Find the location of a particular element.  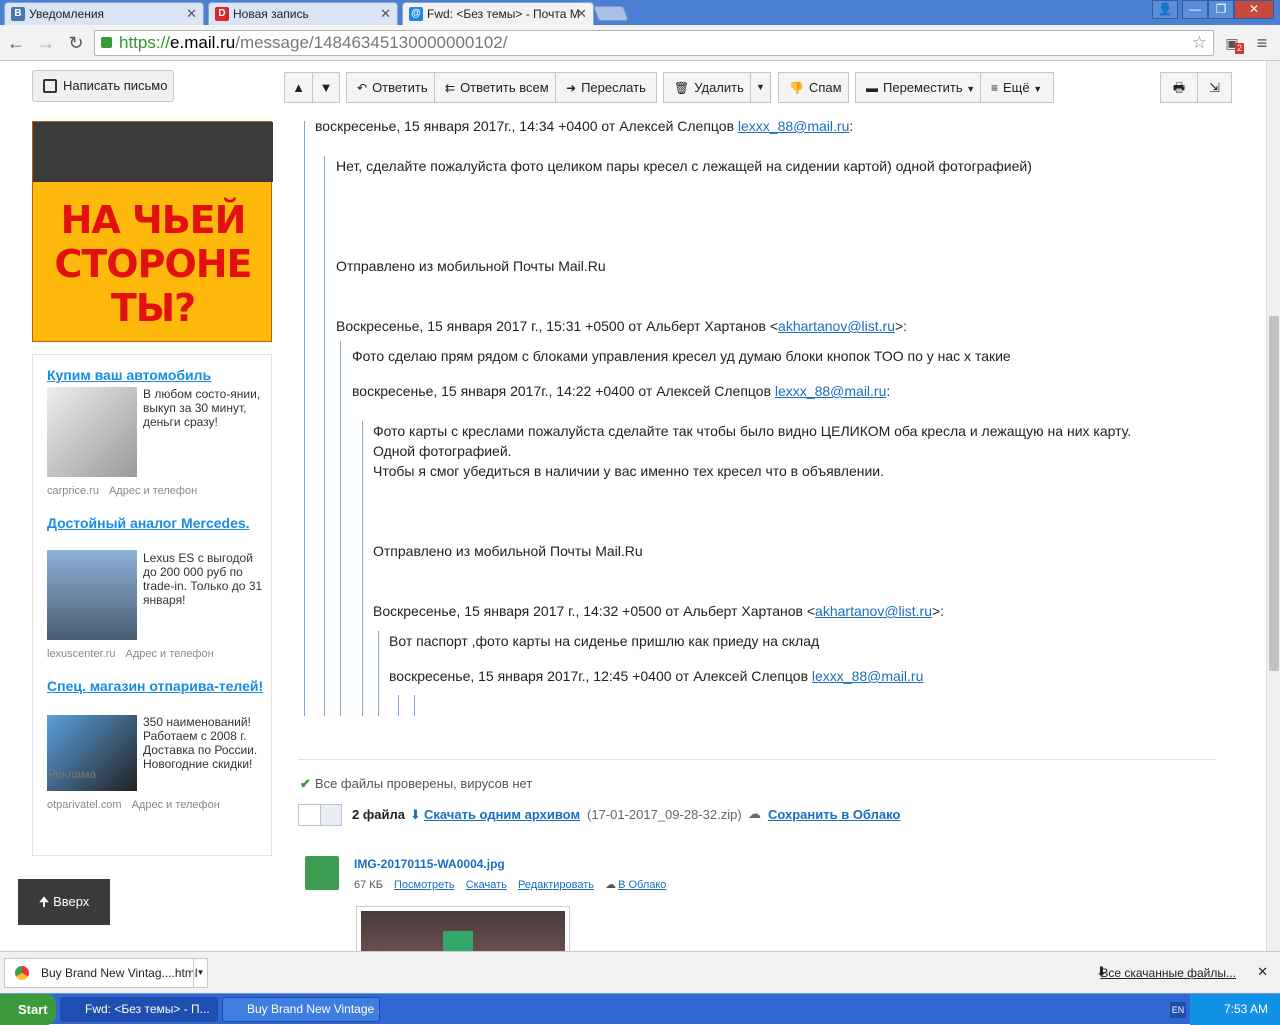

reply-all-button: ⇇ Ответить всем is located at coordinates (495, 87).